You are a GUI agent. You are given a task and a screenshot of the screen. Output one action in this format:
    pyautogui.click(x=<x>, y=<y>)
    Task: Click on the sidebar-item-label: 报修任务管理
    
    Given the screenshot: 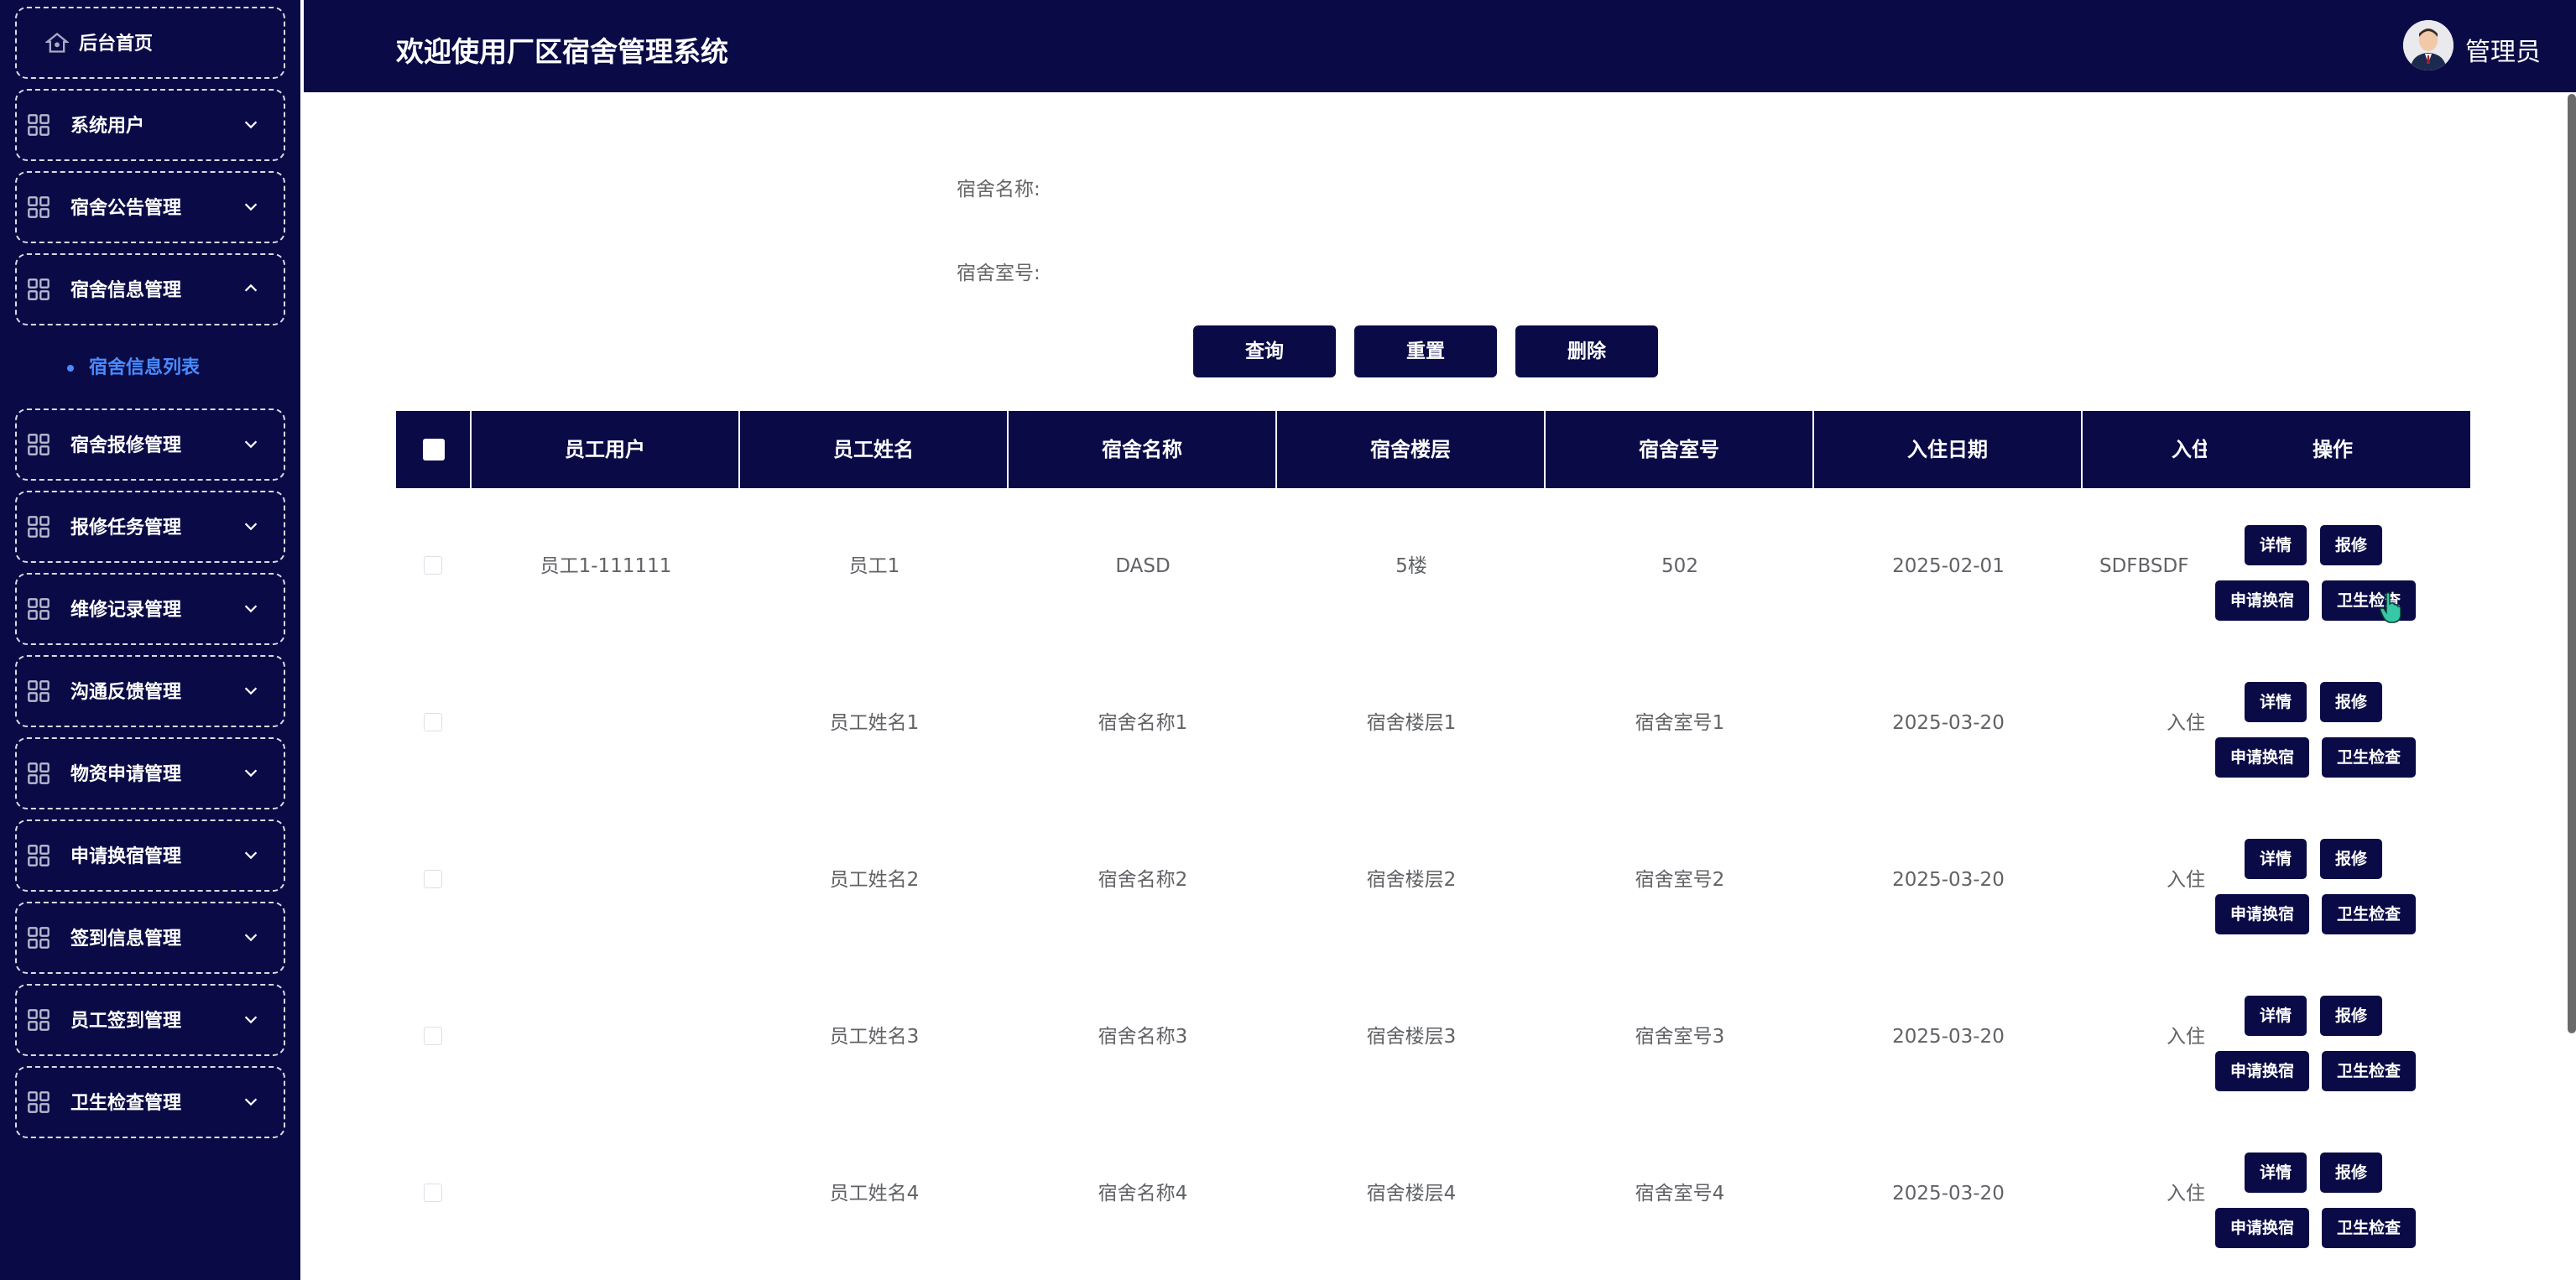 What is the action you would take?
    pyautogui.click(x=126, y=528)
    